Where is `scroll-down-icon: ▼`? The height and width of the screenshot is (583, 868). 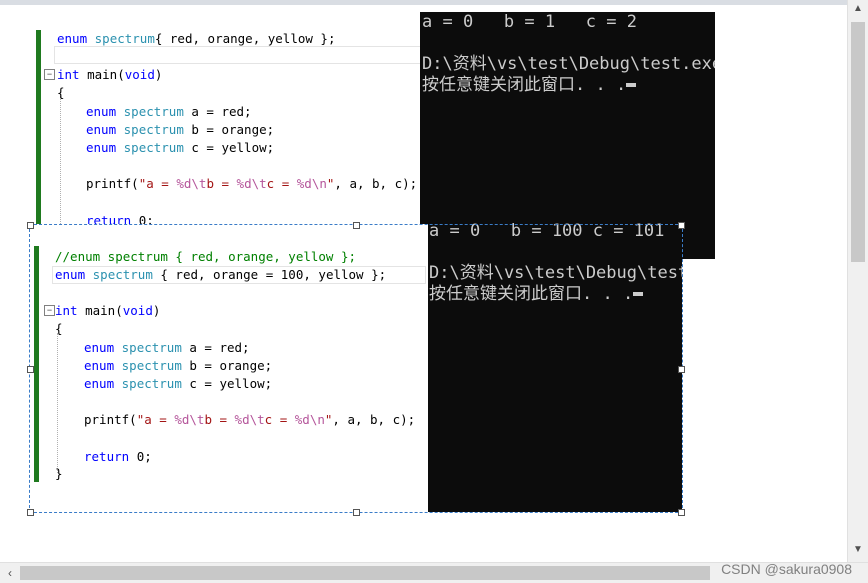
scroll-down-icon: ▼ is located at coordinates (858, 550).